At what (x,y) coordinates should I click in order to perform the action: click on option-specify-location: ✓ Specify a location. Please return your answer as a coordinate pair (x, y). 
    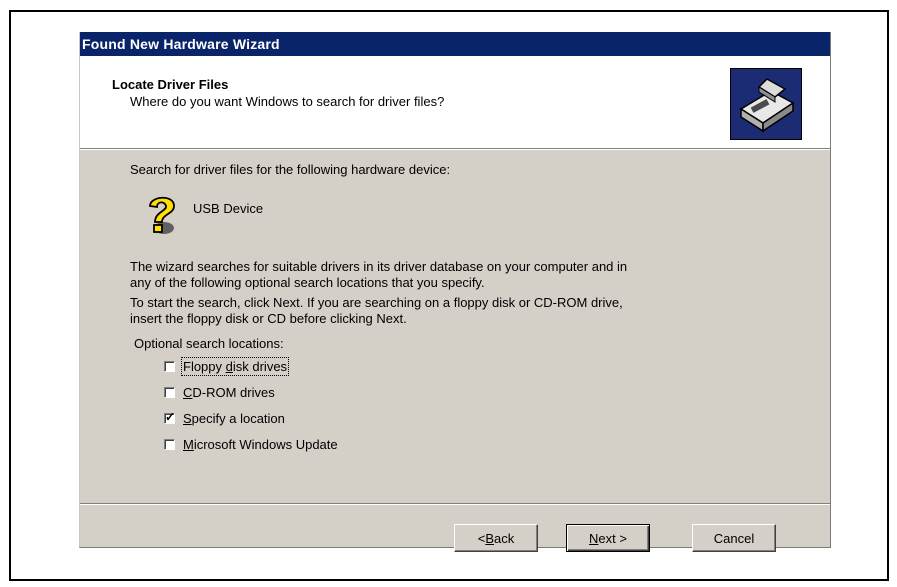
    Looking at the image, I should click on (224, 418).